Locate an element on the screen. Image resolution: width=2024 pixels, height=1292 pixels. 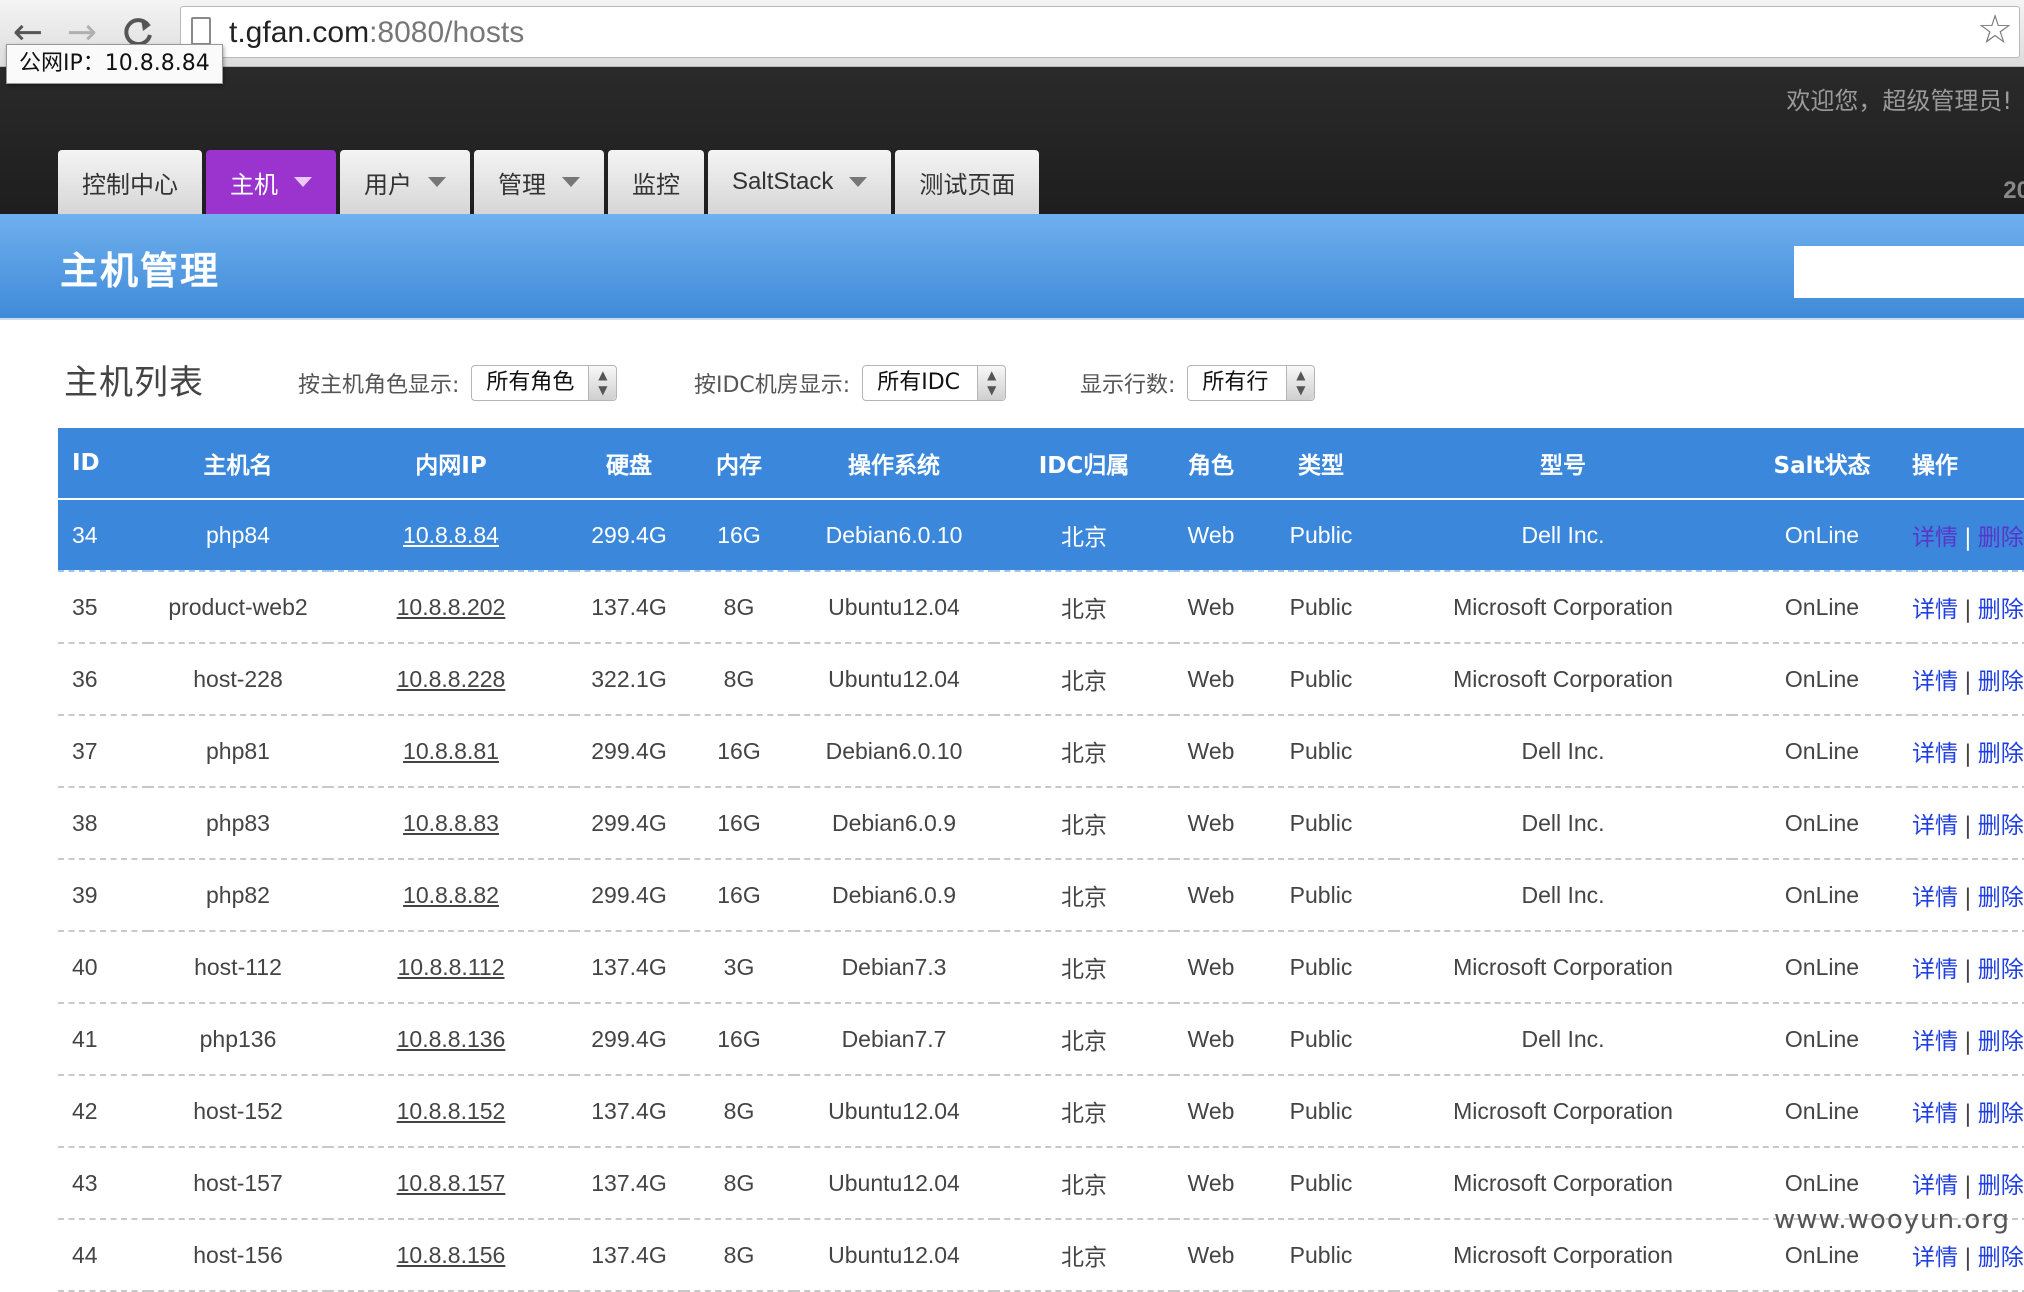
ip-link: 10.8.8.156 is located at coordinates (451, 1255).